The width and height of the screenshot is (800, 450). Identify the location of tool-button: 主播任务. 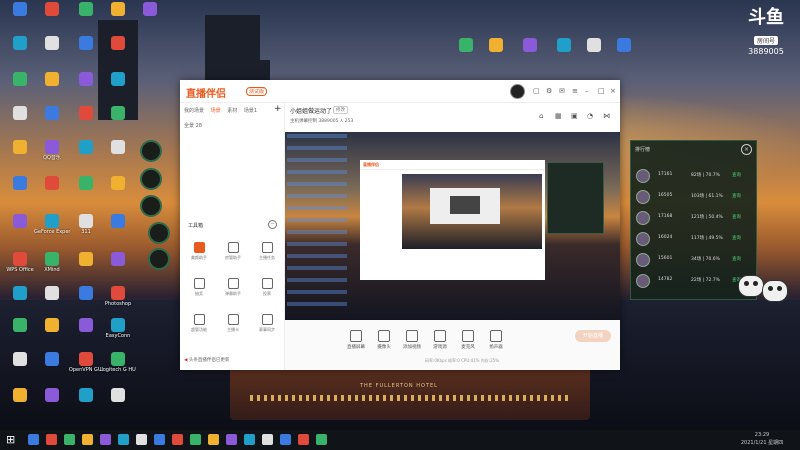
(267, 251).